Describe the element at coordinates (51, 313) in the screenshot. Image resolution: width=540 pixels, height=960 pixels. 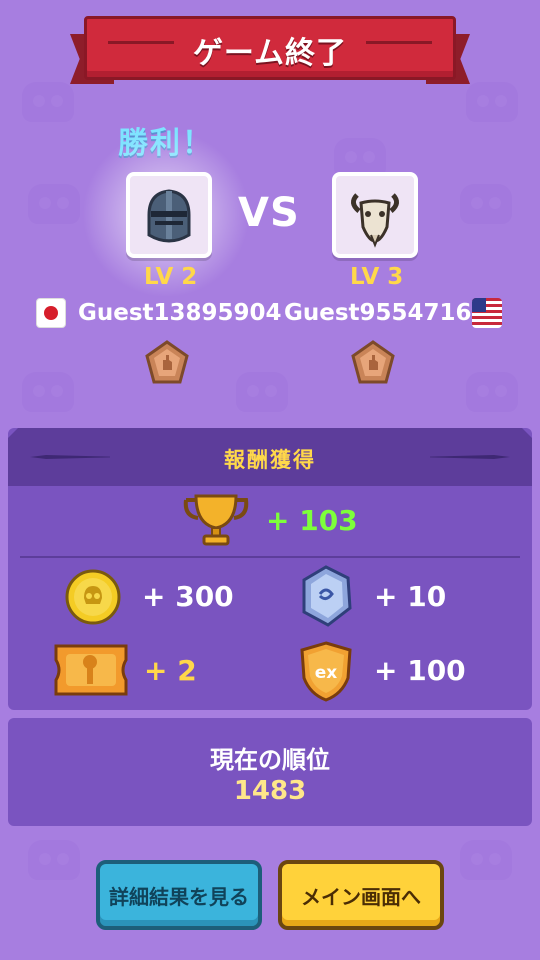
I see `japan-flag-icon` at that location.